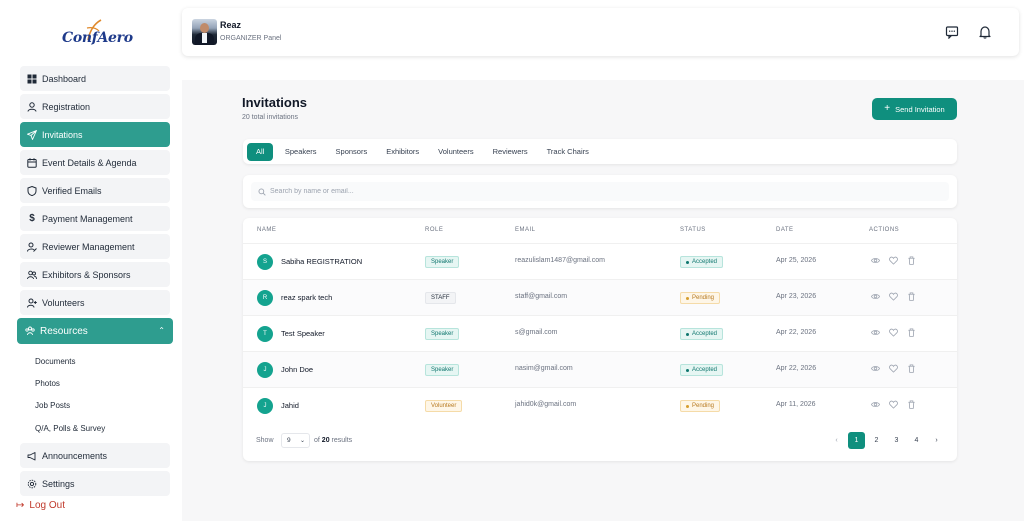 The image size is (1024, 521). Describe the element at coordinates (265, 370) in the screenshot. I see `avatar: J` at that location.